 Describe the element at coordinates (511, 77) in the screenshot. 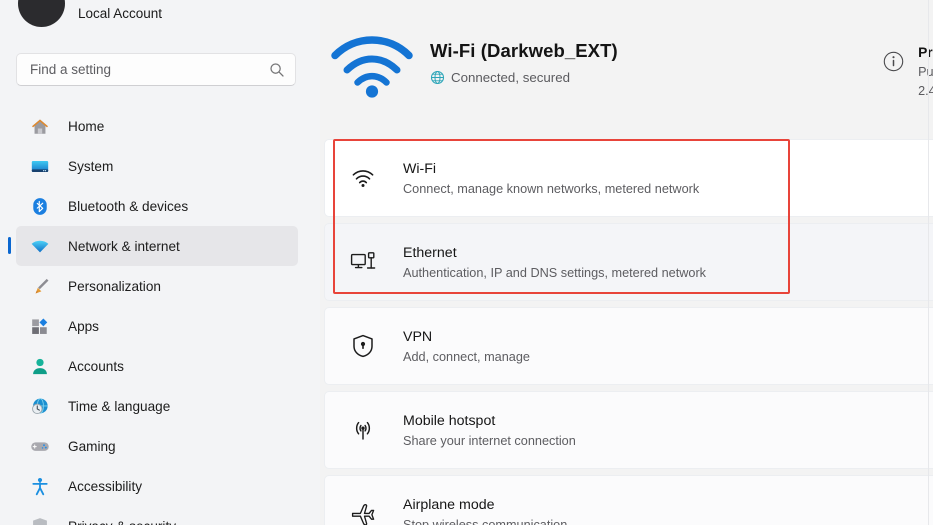

I see `connection-status-text: Connected, secured` at that location.